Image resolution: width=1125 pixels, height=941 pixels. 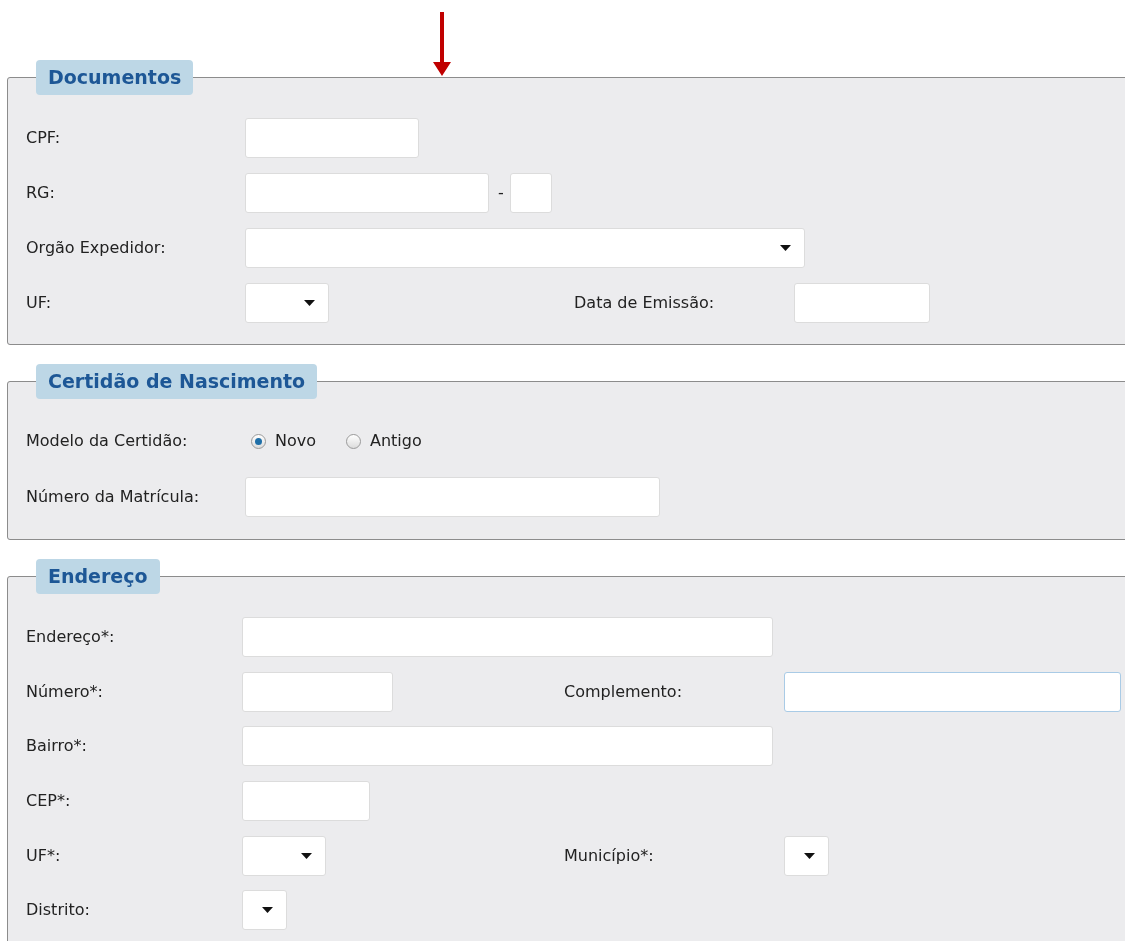 I want to click on field-label: Orgão Expedidor:, so click(x=96, y=247).